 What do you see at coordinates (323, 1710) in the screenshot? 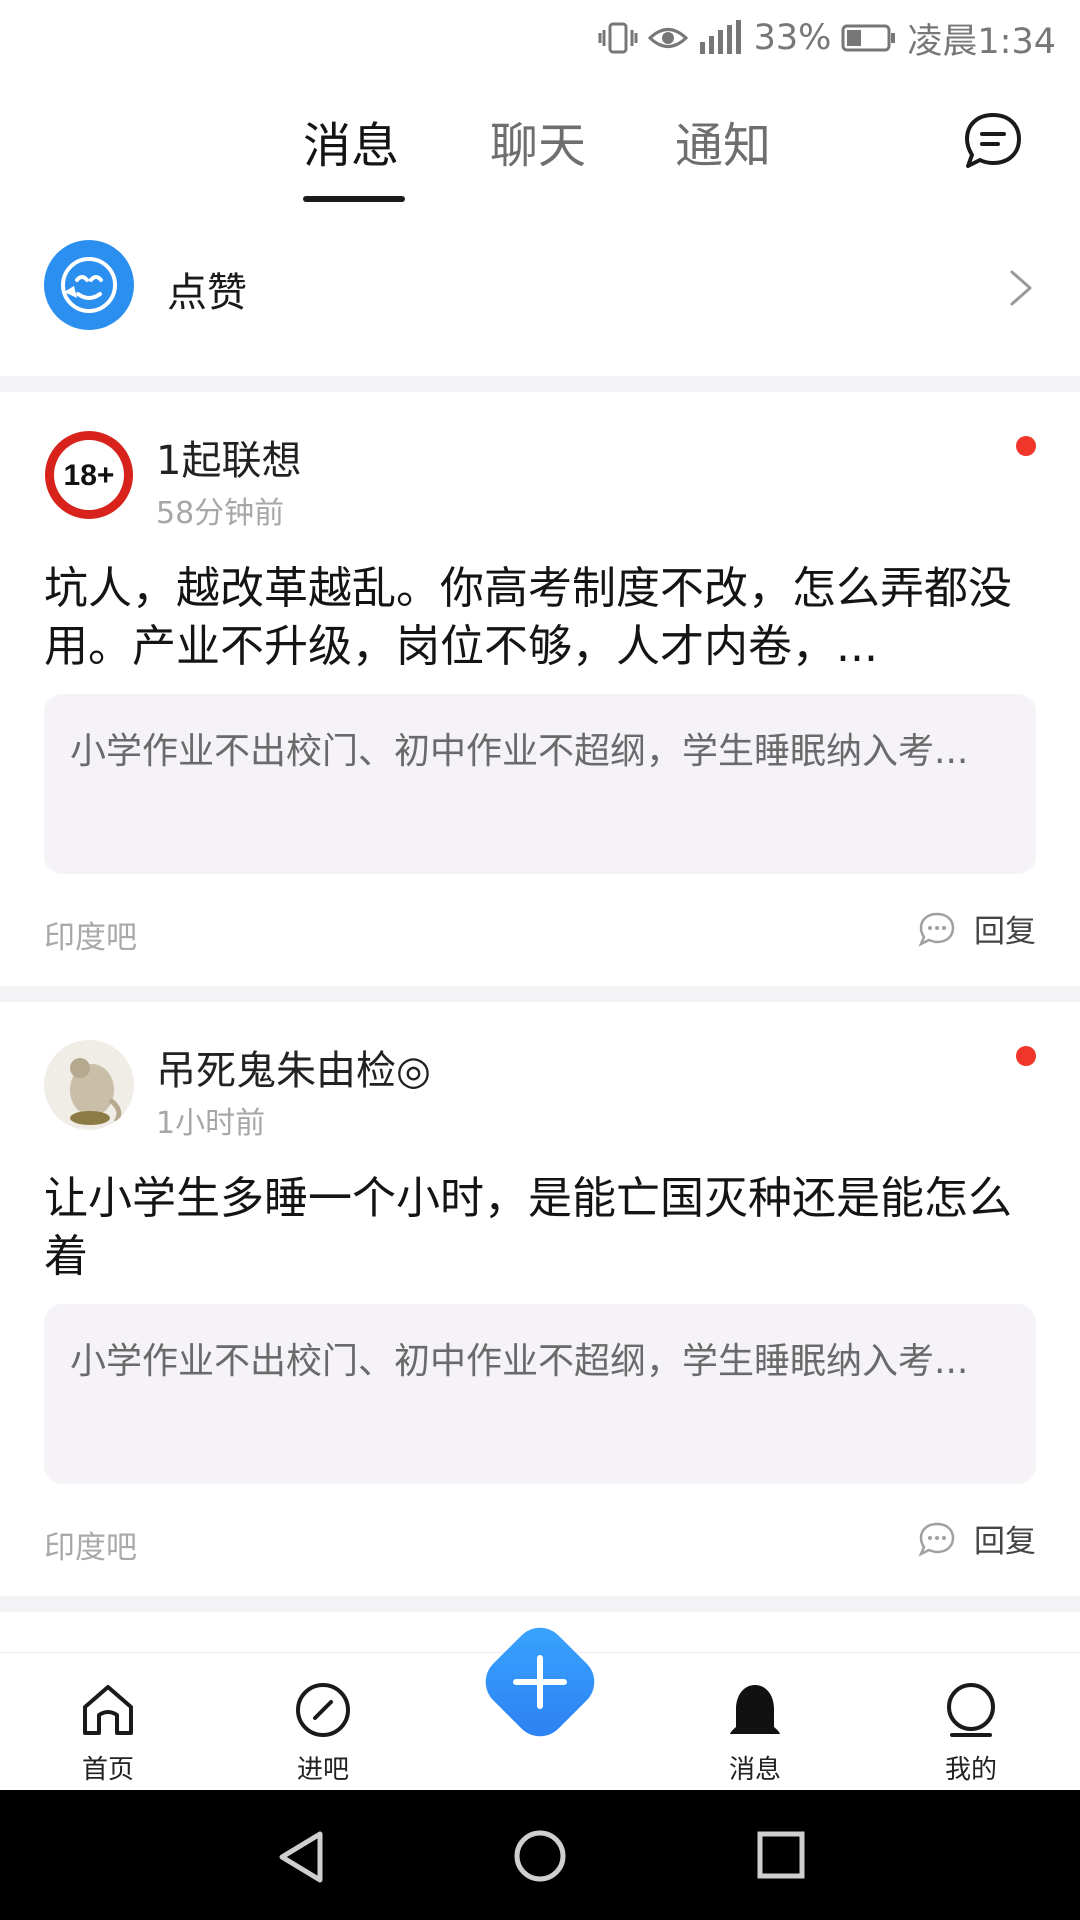
I see `compass-icon` at bounding box center [323, 1710].